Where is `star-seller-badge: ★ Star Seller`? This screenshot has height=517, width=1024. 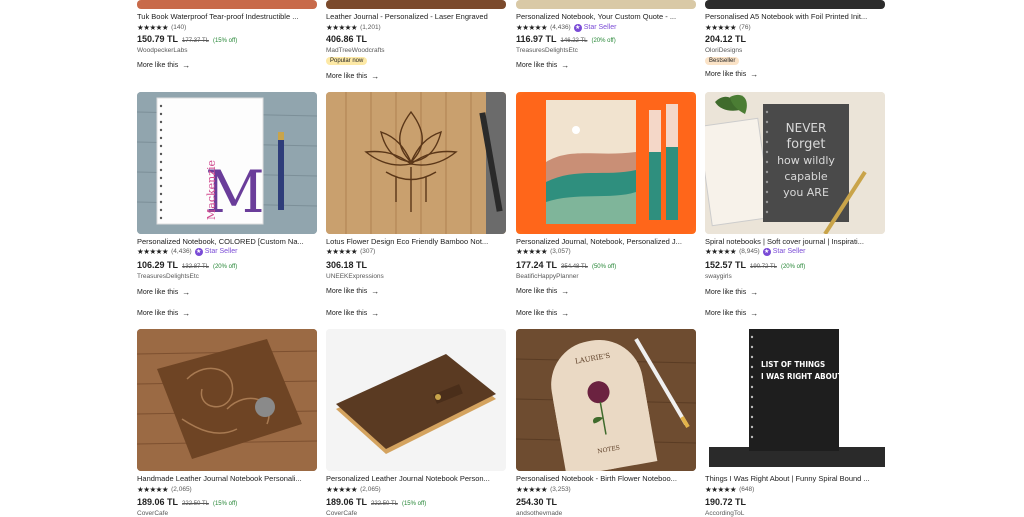 star-seller-badge: ★ Star Seller is located at coordinates (215, 251).